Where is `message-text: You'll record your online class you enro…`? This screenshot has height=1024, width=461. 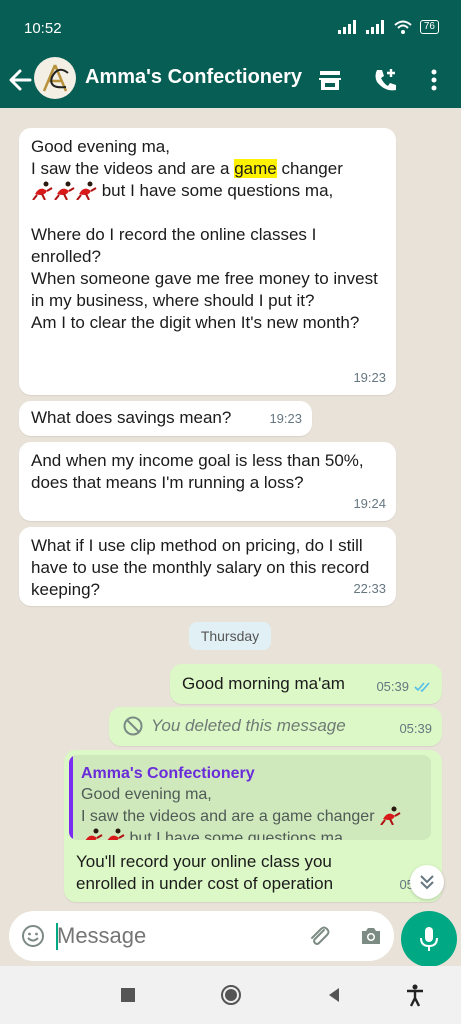
message-text: You'll record your online class you enro… is located at coordinates (206, 872).